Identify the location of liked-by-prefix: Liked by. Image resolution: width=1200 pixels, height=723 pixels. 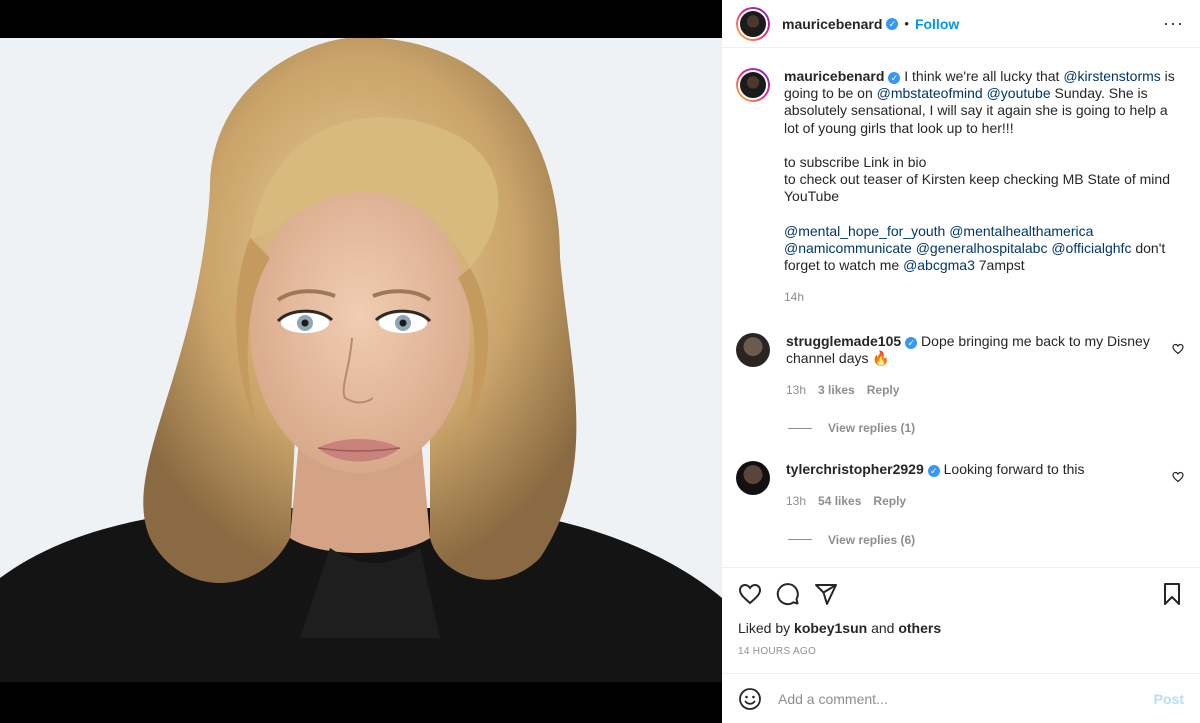
(766, 628).